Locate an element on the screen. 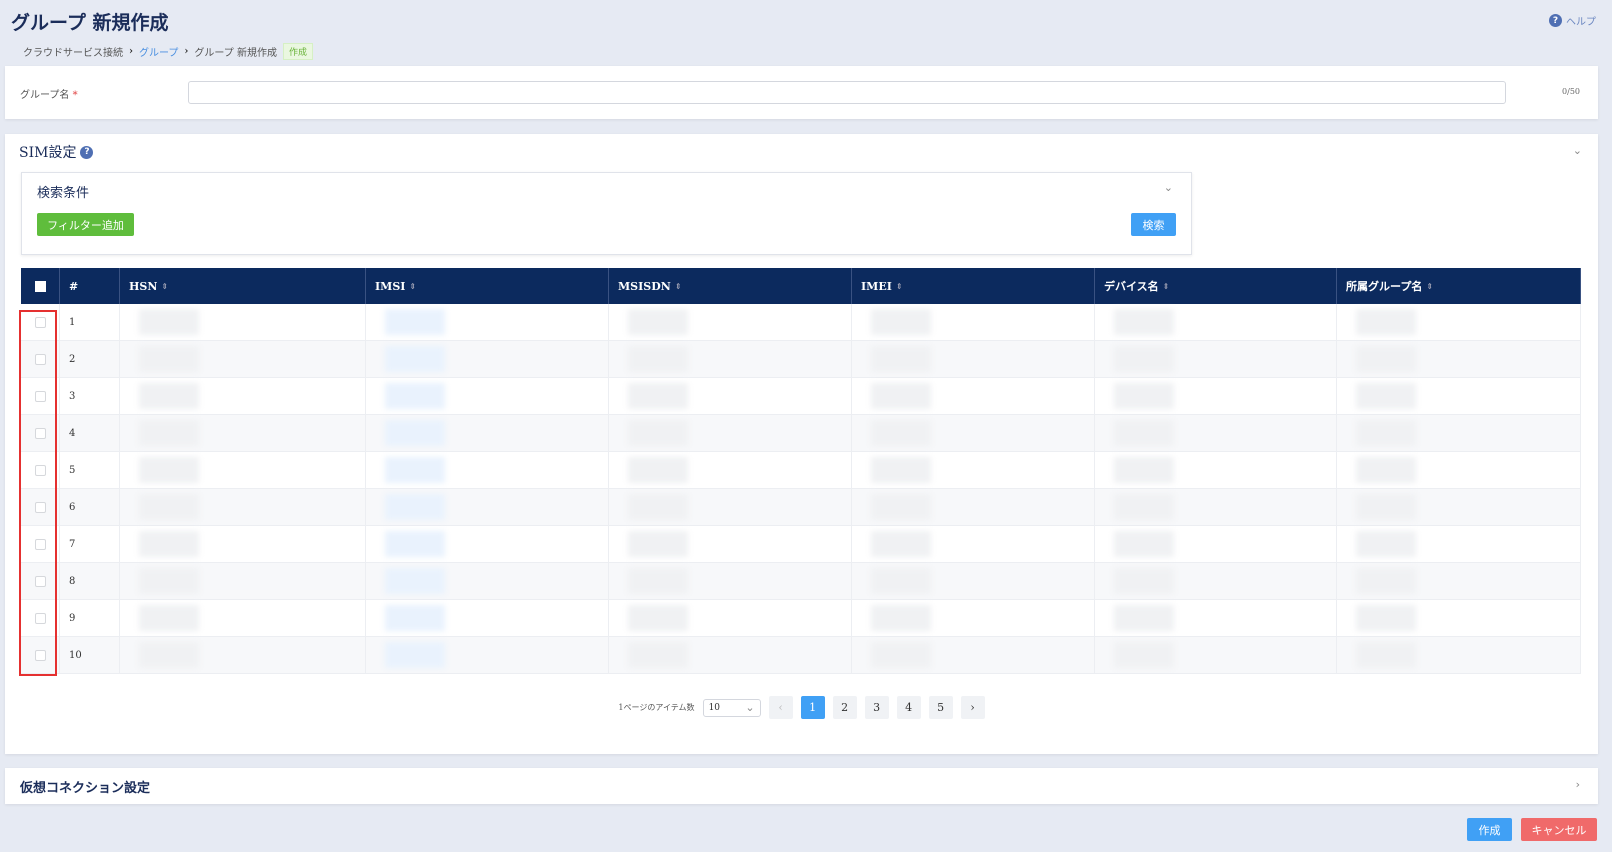  column-header-imei: IMEI ⇕ is located at coordinates (973, 286).